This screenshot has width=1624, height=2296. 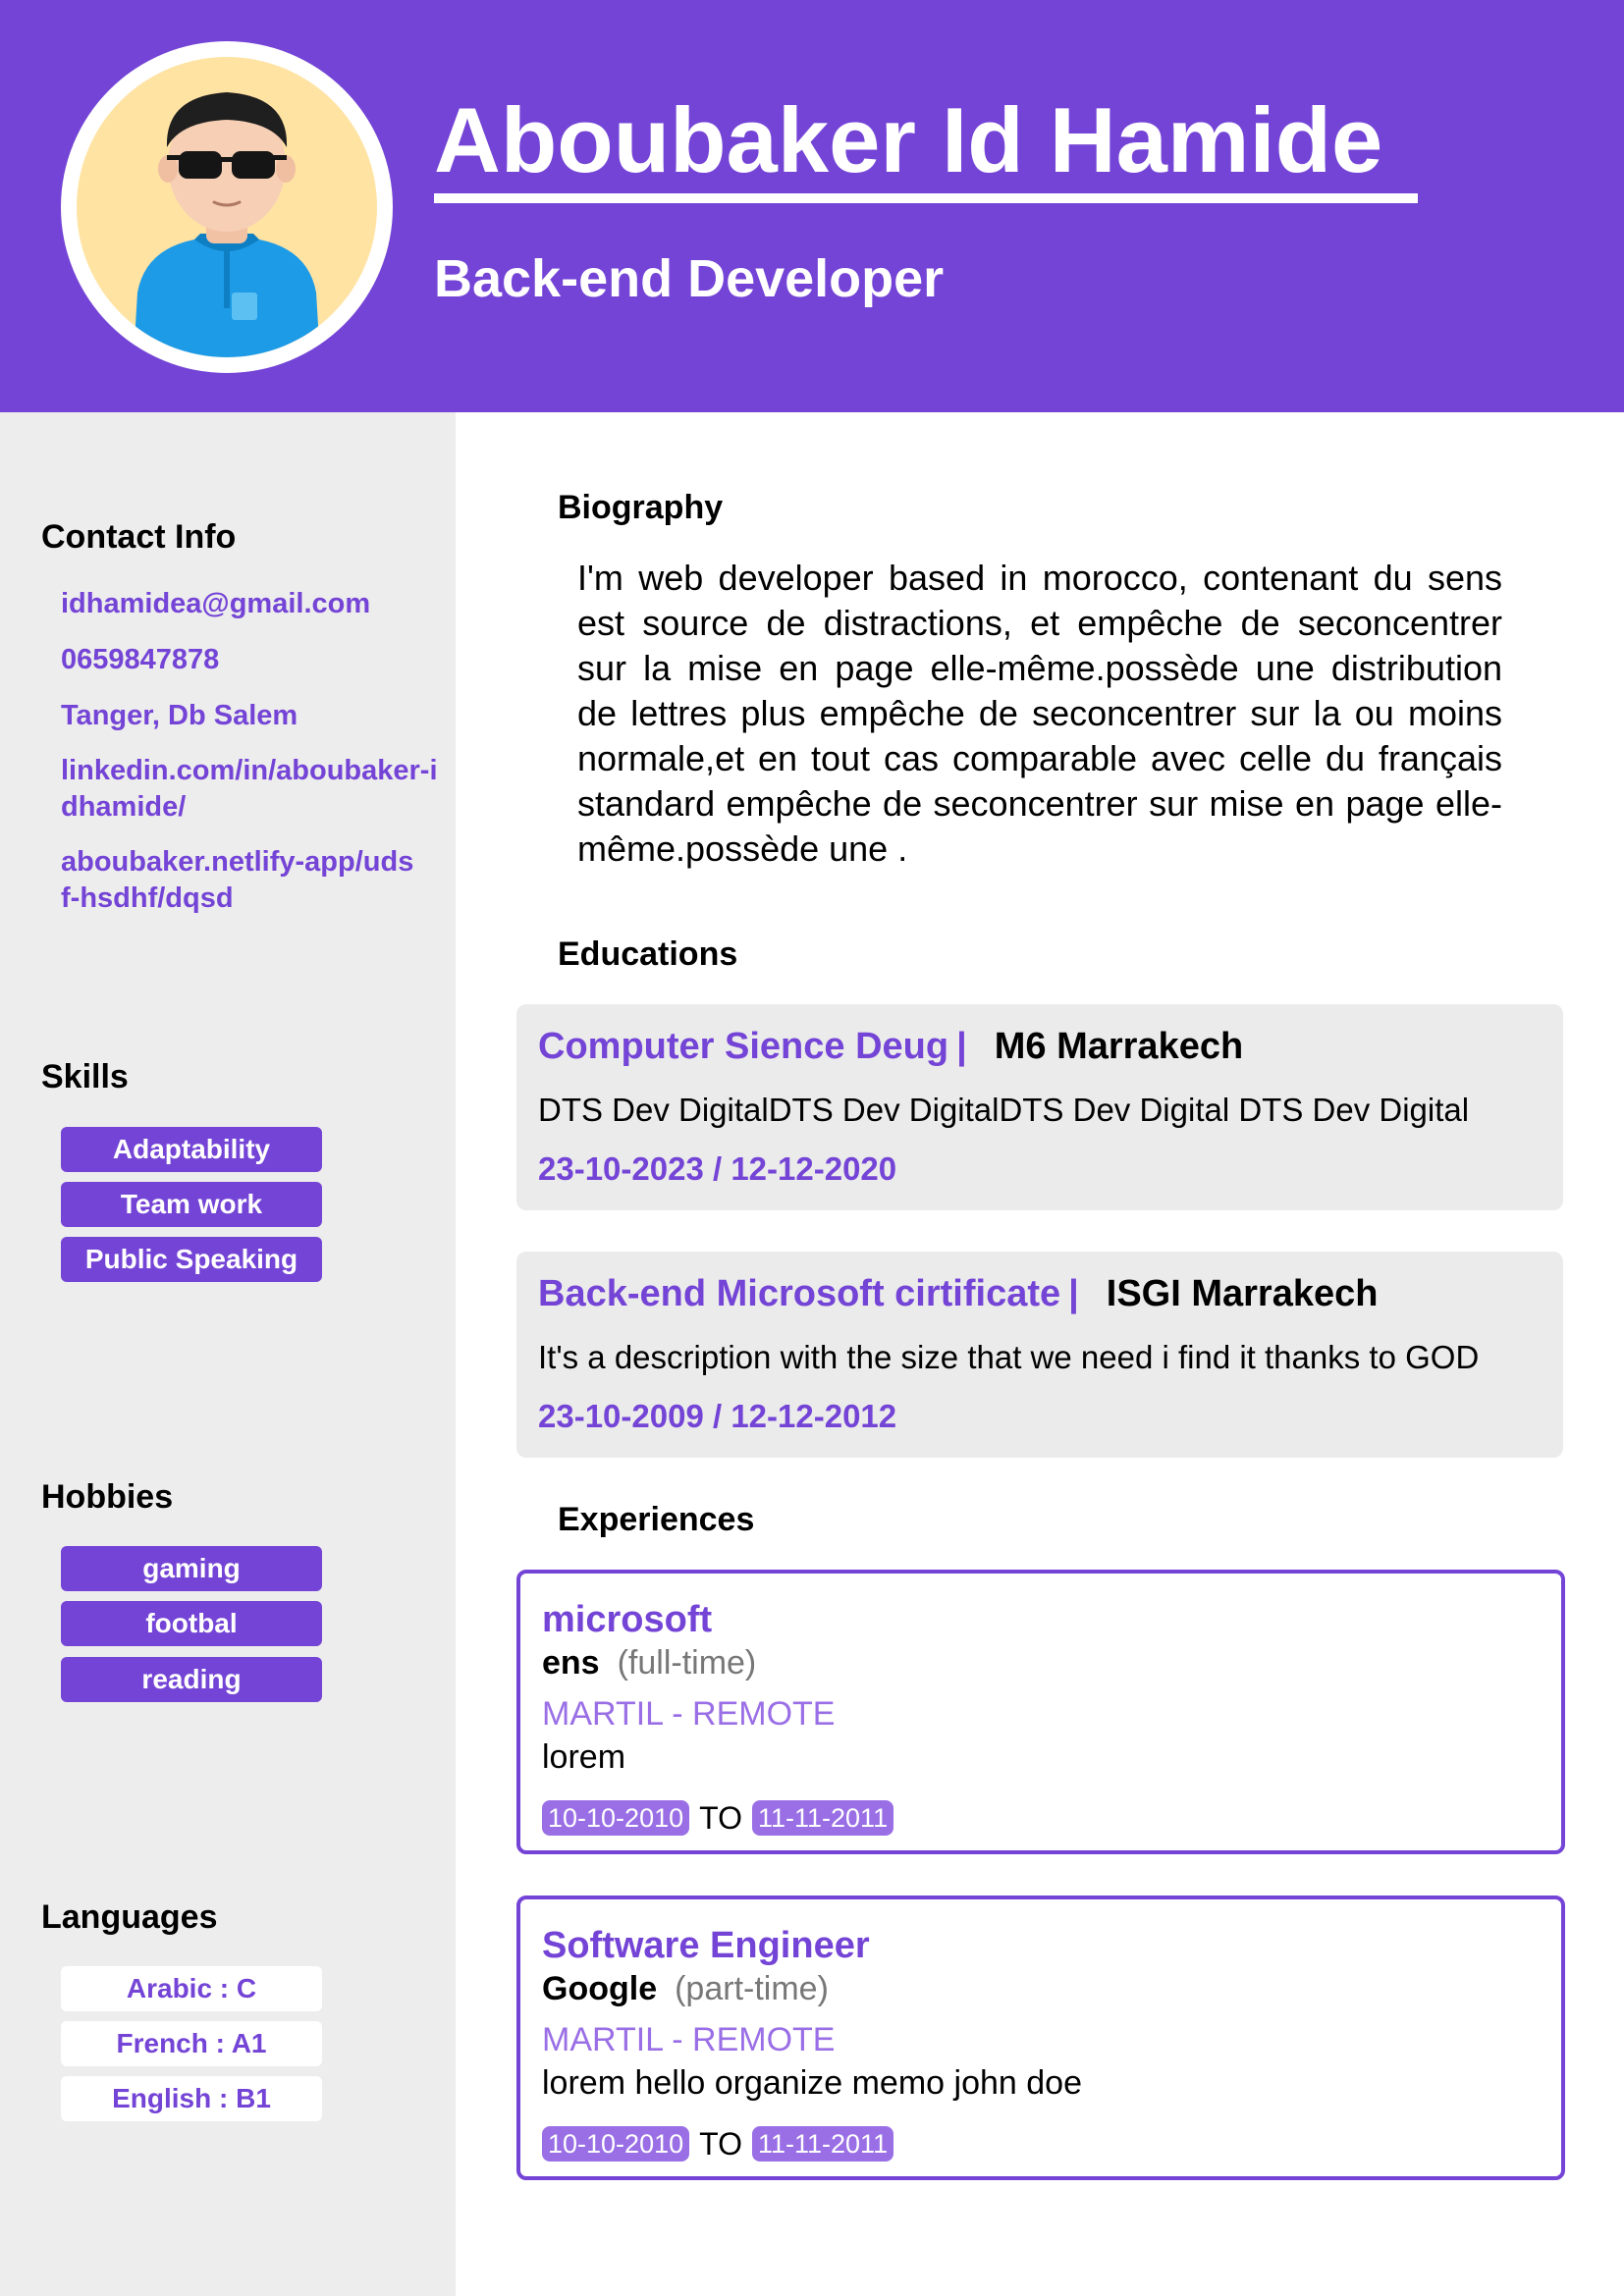 I want to click on education-degree: Back-end Microsoft cirtificate, so click(x=799, y=1294).